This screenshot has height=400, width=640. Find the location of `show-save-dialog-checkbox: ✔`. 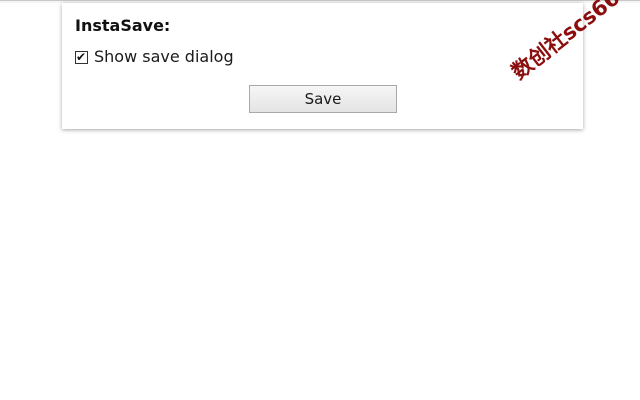

show-save-dialog-checkbox: ✔ is located at coordinates (81, 56).